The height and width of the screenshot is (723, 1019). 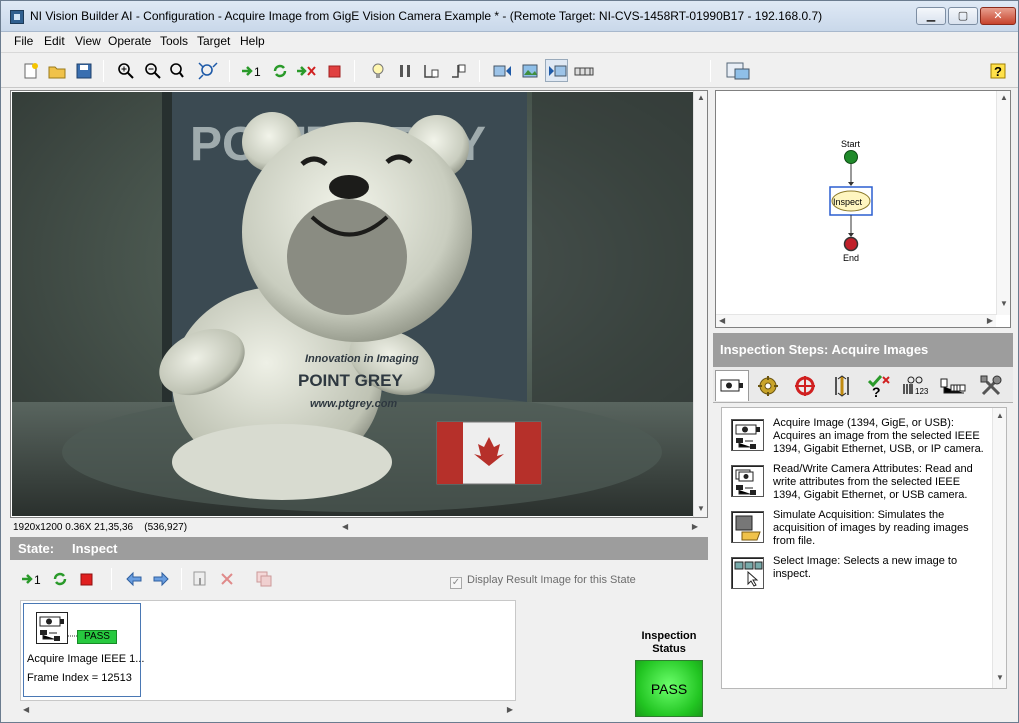 I want to click on tab-measure-features, so click(x=842, y=385).